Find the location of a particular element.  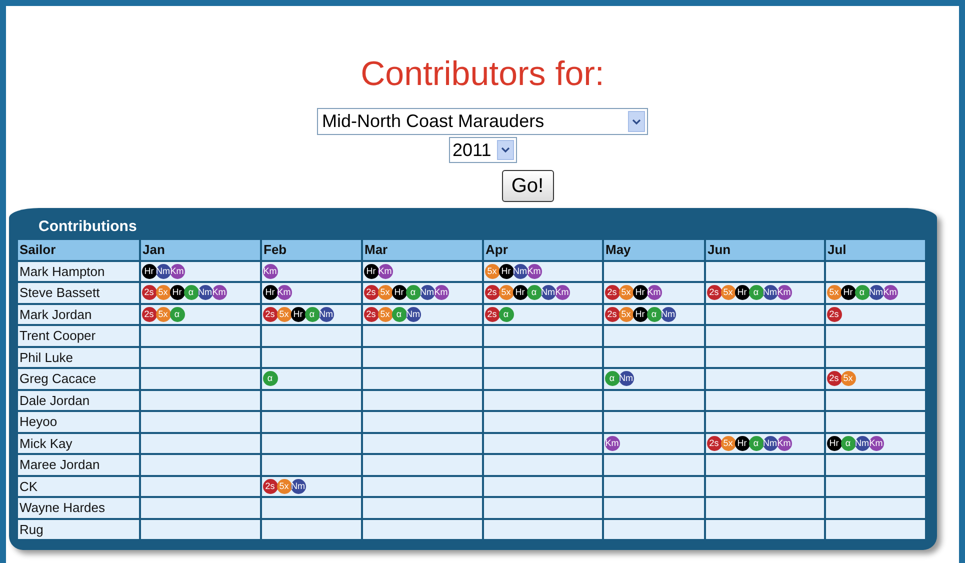

page-heading: Contributors for: is located at coordinates (482, 74).